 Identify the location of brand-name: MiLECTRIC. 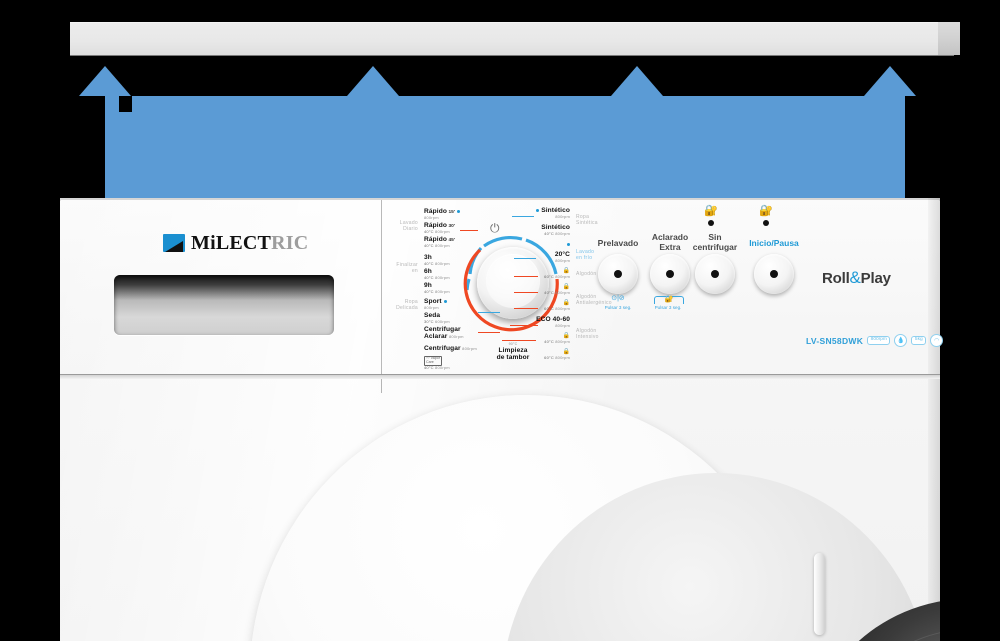
(249, 243).